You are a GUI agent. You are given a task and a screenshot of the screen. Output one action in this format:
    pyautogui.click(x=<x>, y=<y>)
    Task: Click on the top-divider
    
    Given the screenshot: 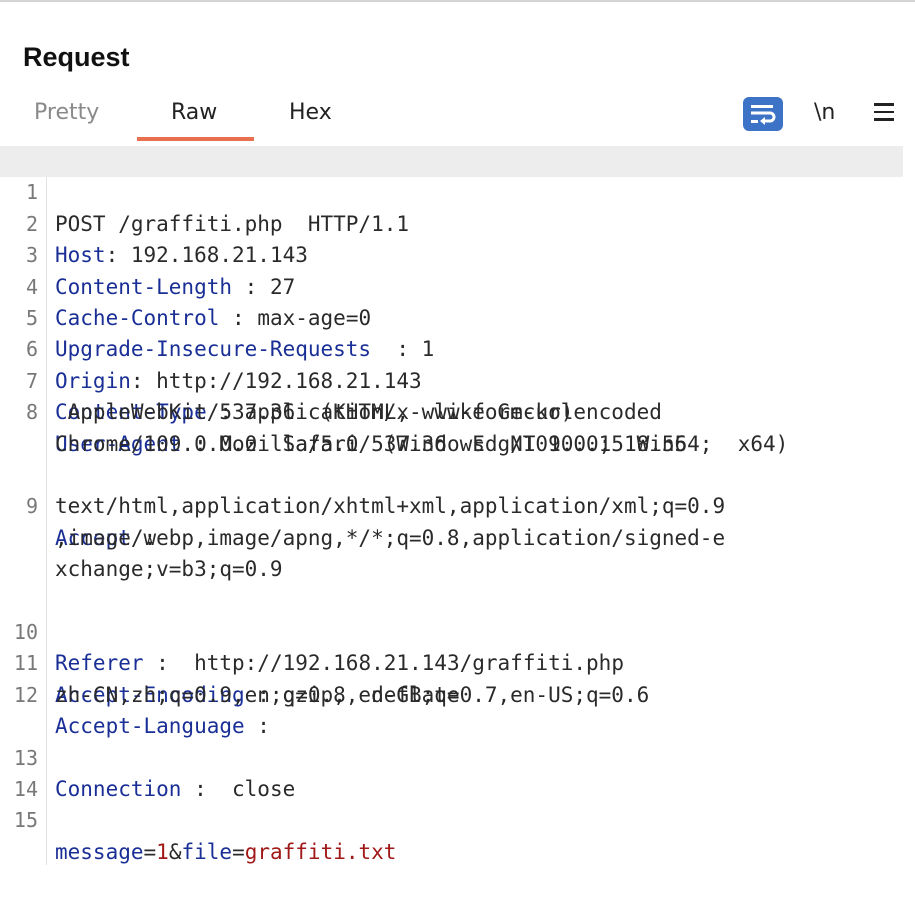 What is the action you would take?
    pyautogui.click(x=457, y=1)
    